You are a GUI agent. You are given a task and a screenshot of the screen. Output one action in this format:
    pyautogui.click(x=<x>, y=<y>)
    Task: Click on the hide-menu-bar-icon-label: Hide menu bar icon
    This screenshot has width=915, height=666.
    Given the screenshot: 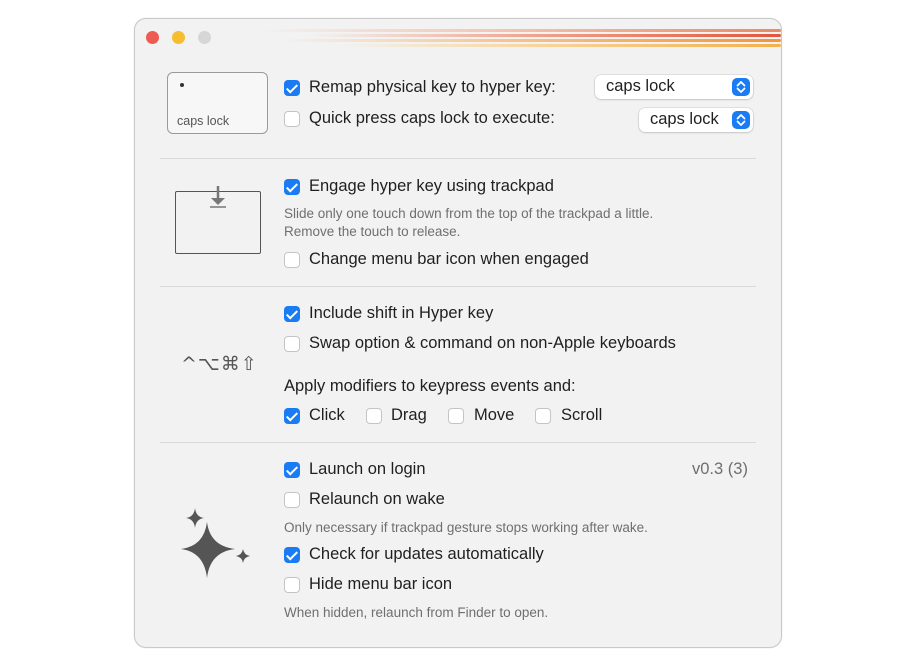 What is the action you would take?
    pyautogui.click(x=381, y=584)
    